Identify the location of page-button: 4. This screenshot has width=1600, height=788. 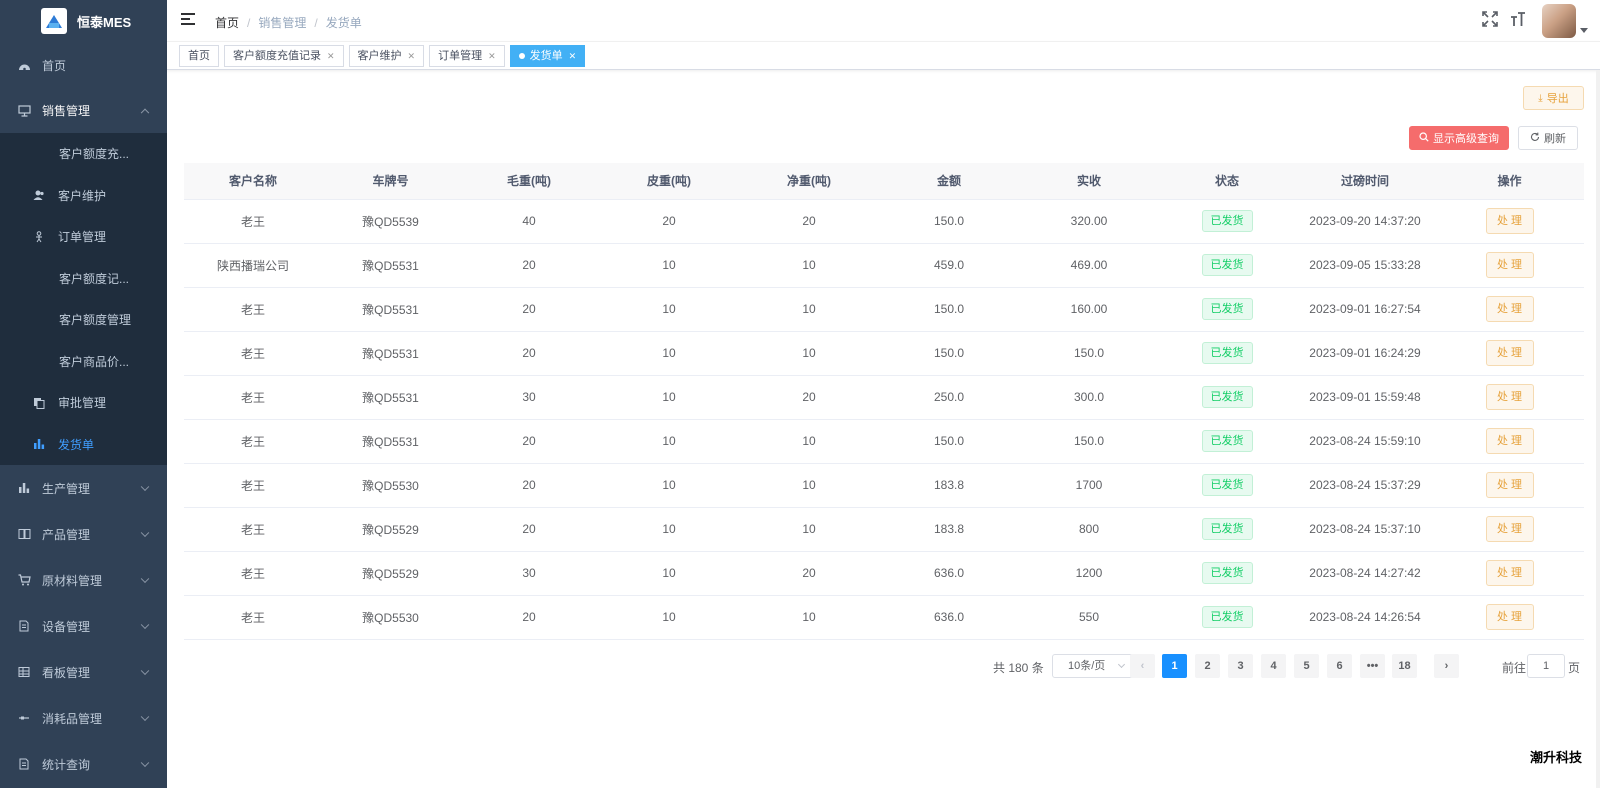
(1273, 666).